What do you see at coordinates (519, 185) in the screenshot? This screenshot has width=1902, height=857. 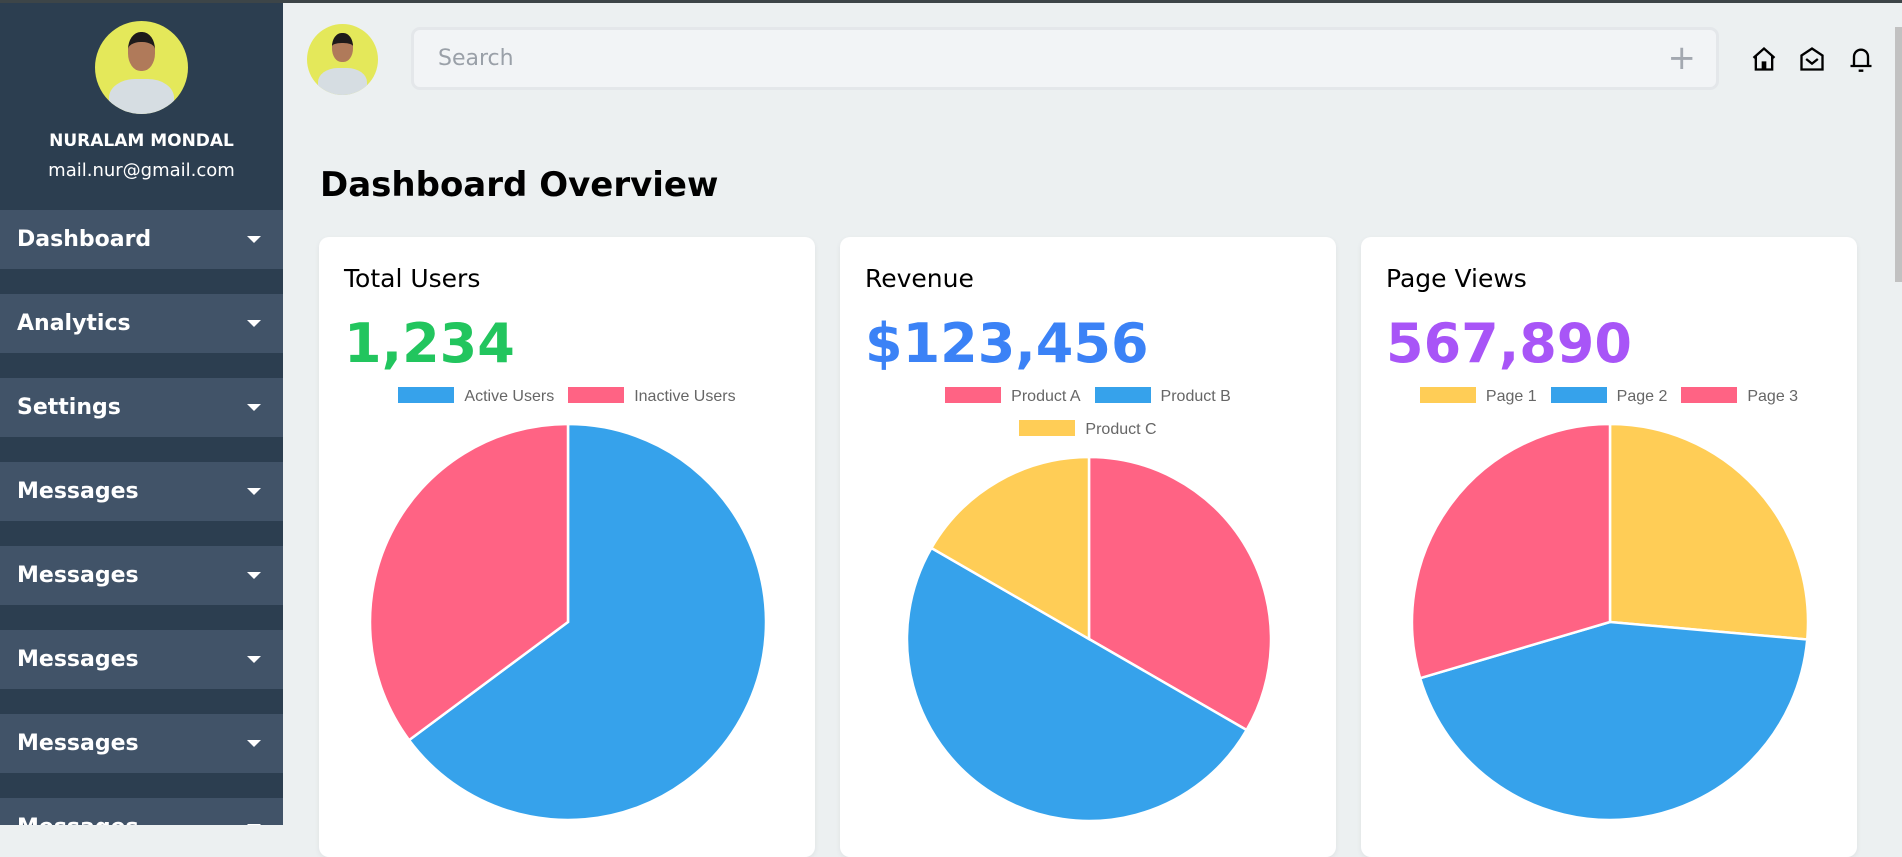 I see `page-title: Dashboard Overview` at bounding box center [519, 185].